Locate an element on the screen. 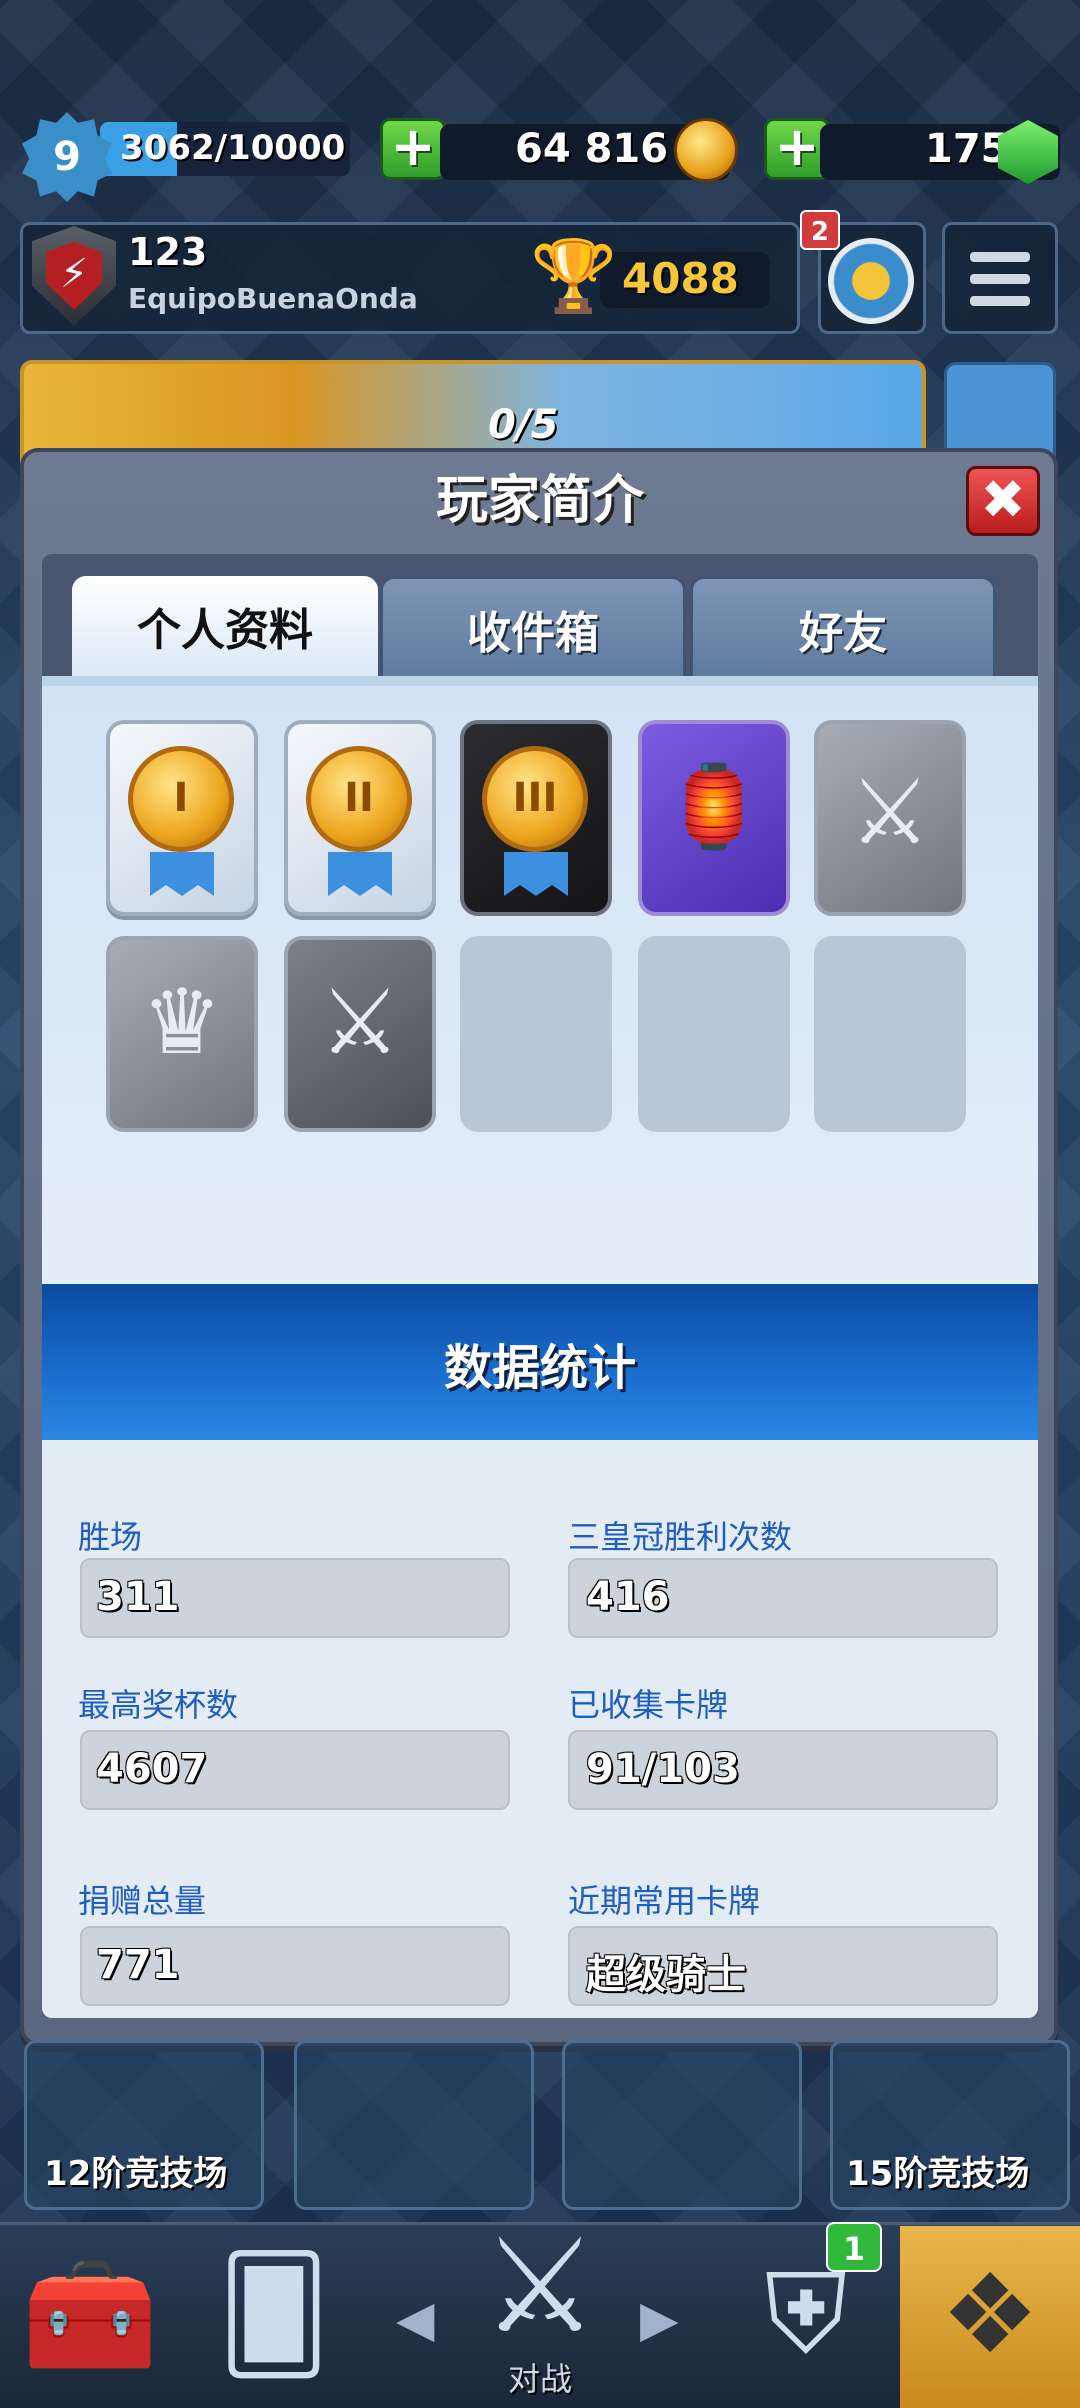 This screenshot has width=1080, height=2408. laurel-card-icon: ❖ is located at coordinates (990, 2314).